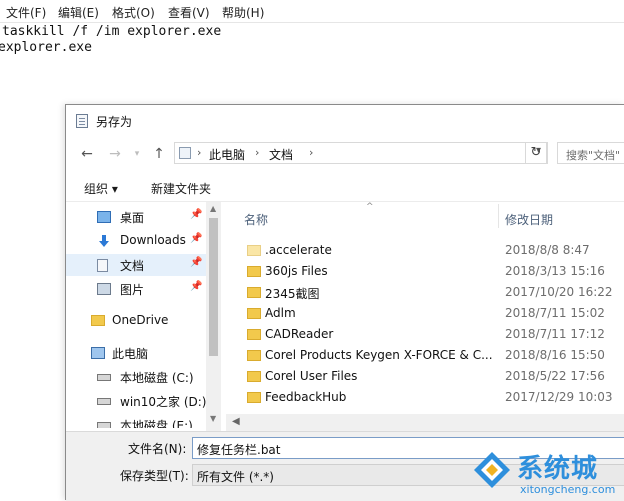 The image size is (624, 501). What do you see at coordinates (425, 376) in the screenshot?
I see `file-row: Corel User Files 2018/5/22 17:56` at bounding box center [425, 376].